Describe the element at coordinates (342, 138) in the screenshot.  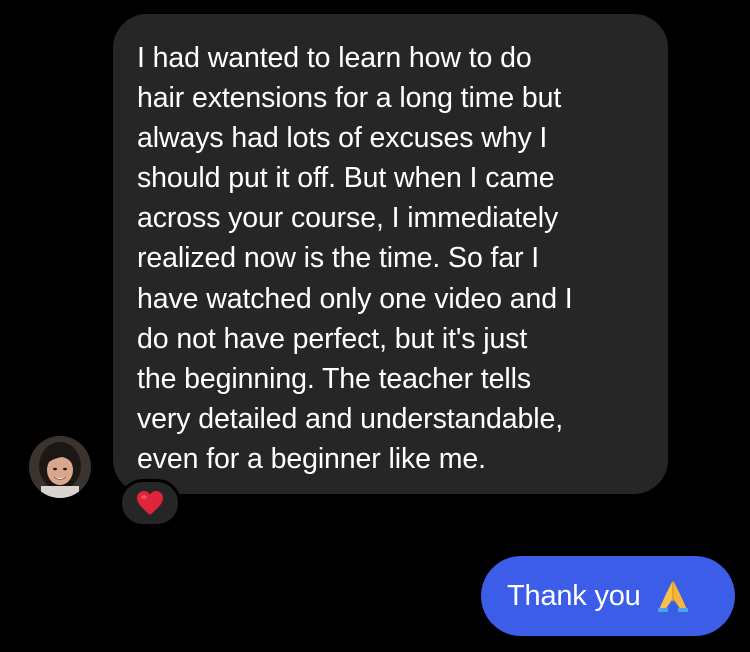
I see `message-line: always had lots of excuses why I` at that location.